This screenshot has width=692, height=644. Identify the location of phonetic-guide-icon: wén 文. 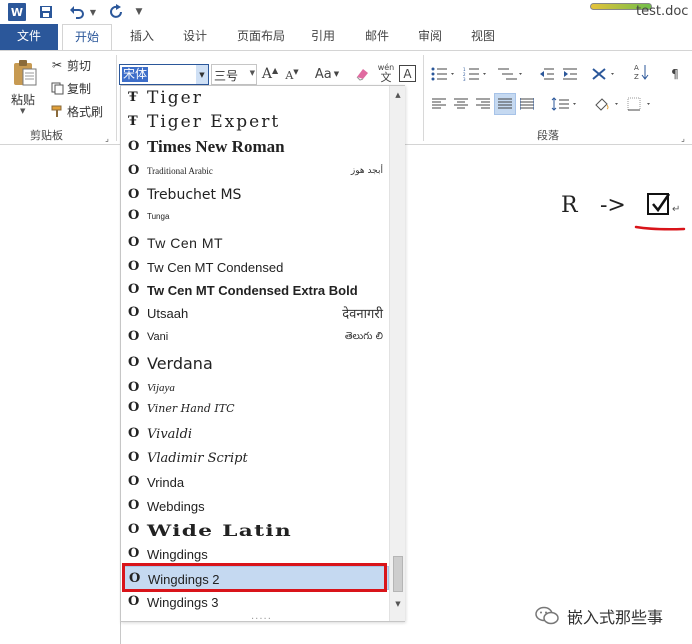
(386, 73).